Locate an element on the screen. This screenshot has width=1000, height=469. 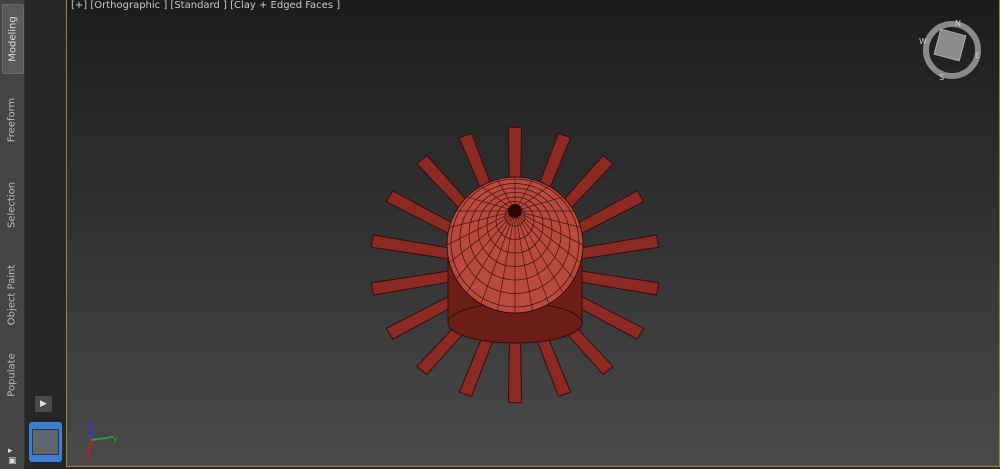
play-icon: ▶ is located at coordinates (43, 404).